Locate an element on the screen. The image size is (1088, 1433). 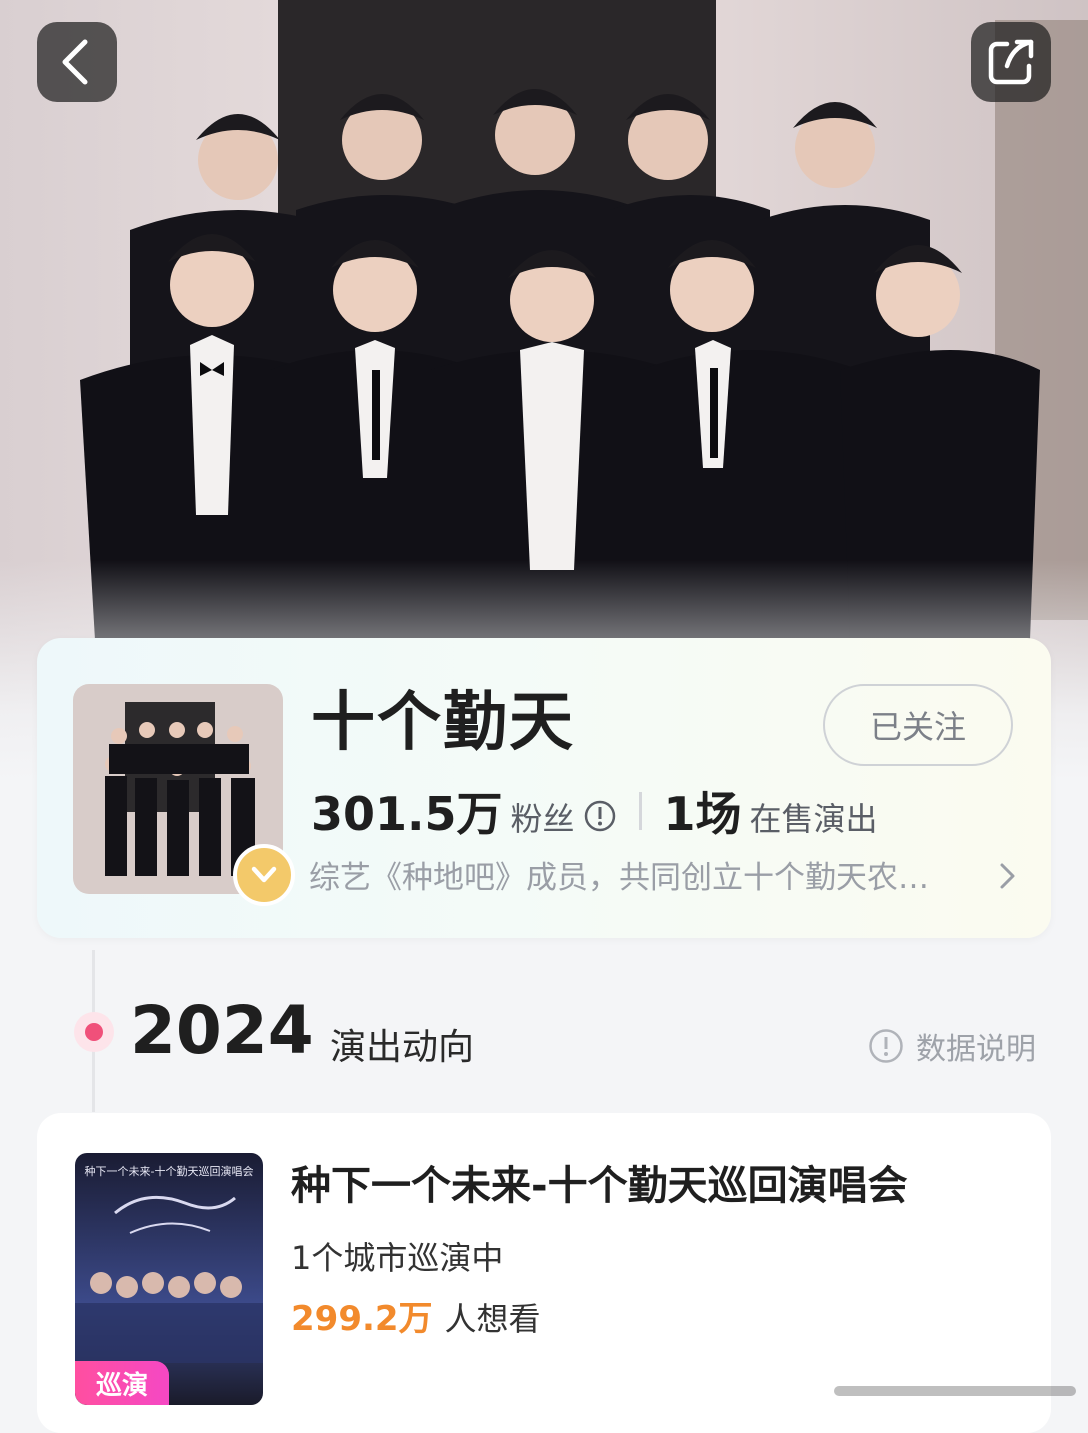
show-cities: 1个城市巡演中 is located at coordinates (397, 1258).